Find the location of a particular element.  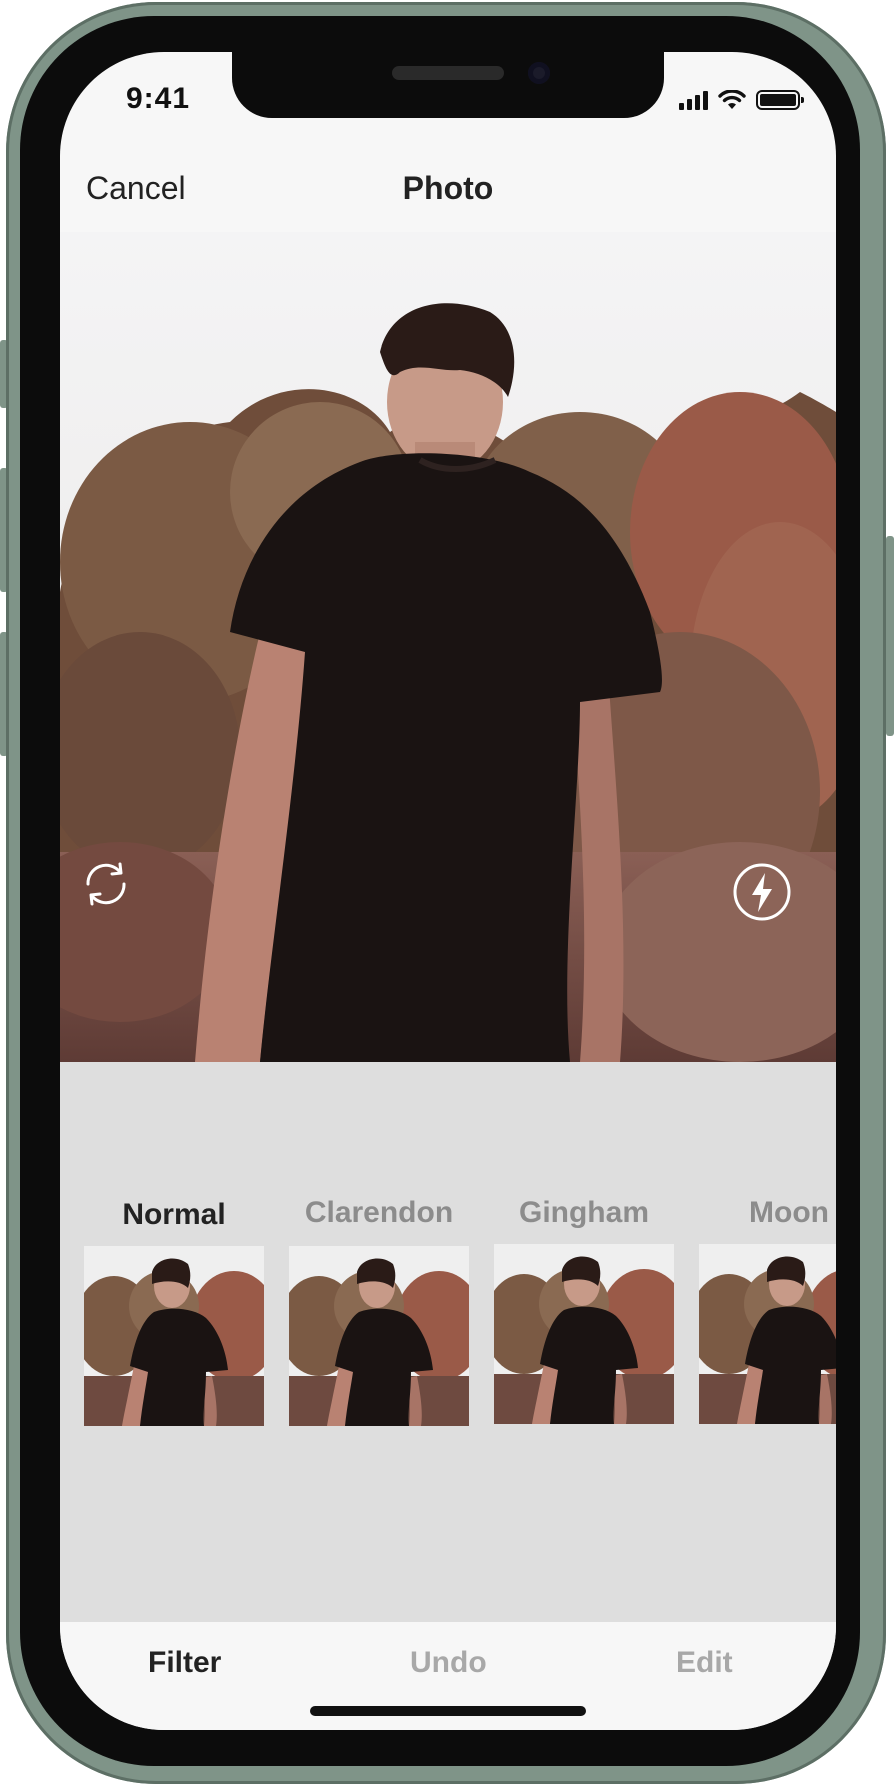

filter-label: Gingham is located at coordinates (583, 1212).